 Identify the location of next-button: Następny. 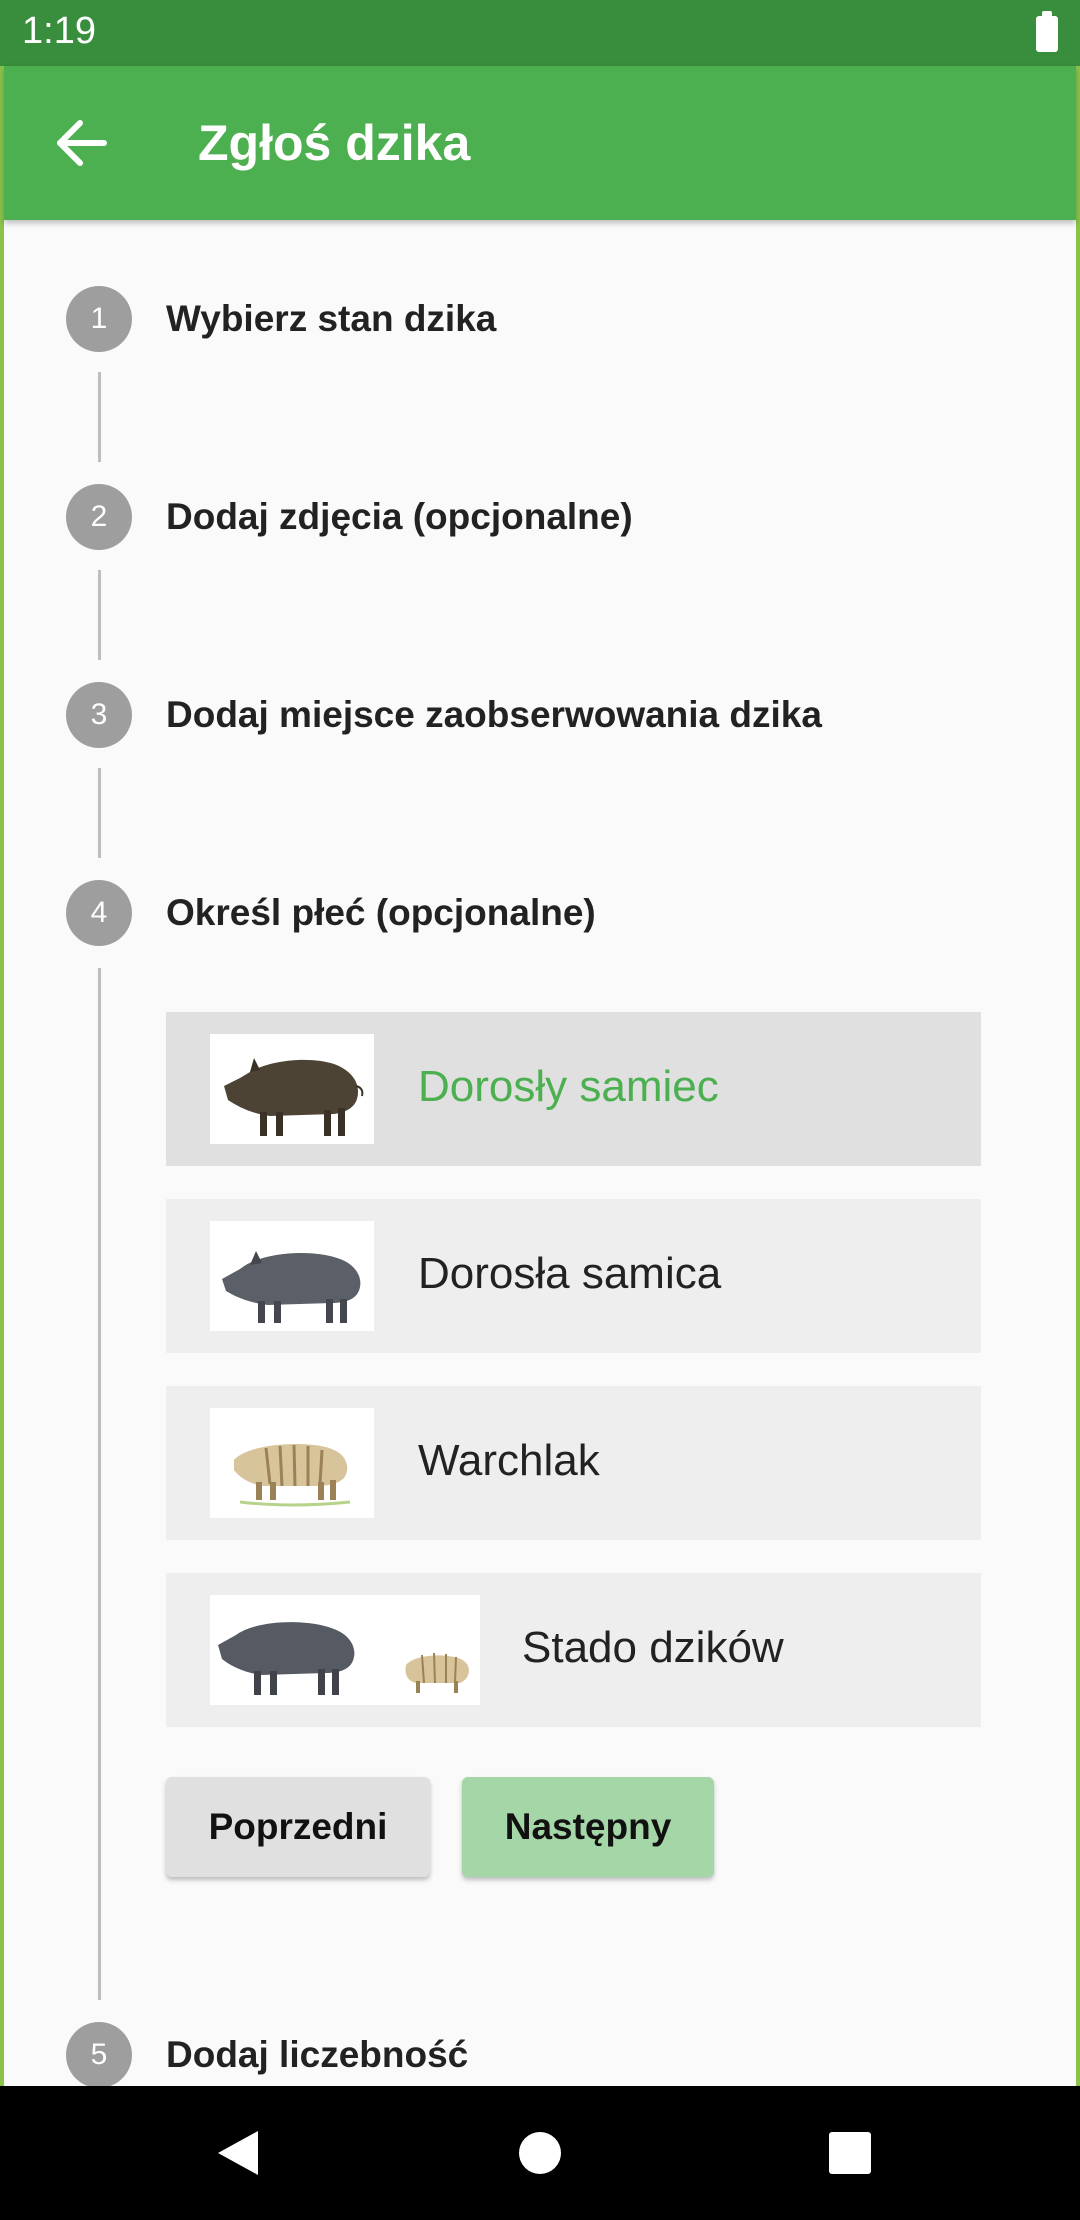
(588, 1827).